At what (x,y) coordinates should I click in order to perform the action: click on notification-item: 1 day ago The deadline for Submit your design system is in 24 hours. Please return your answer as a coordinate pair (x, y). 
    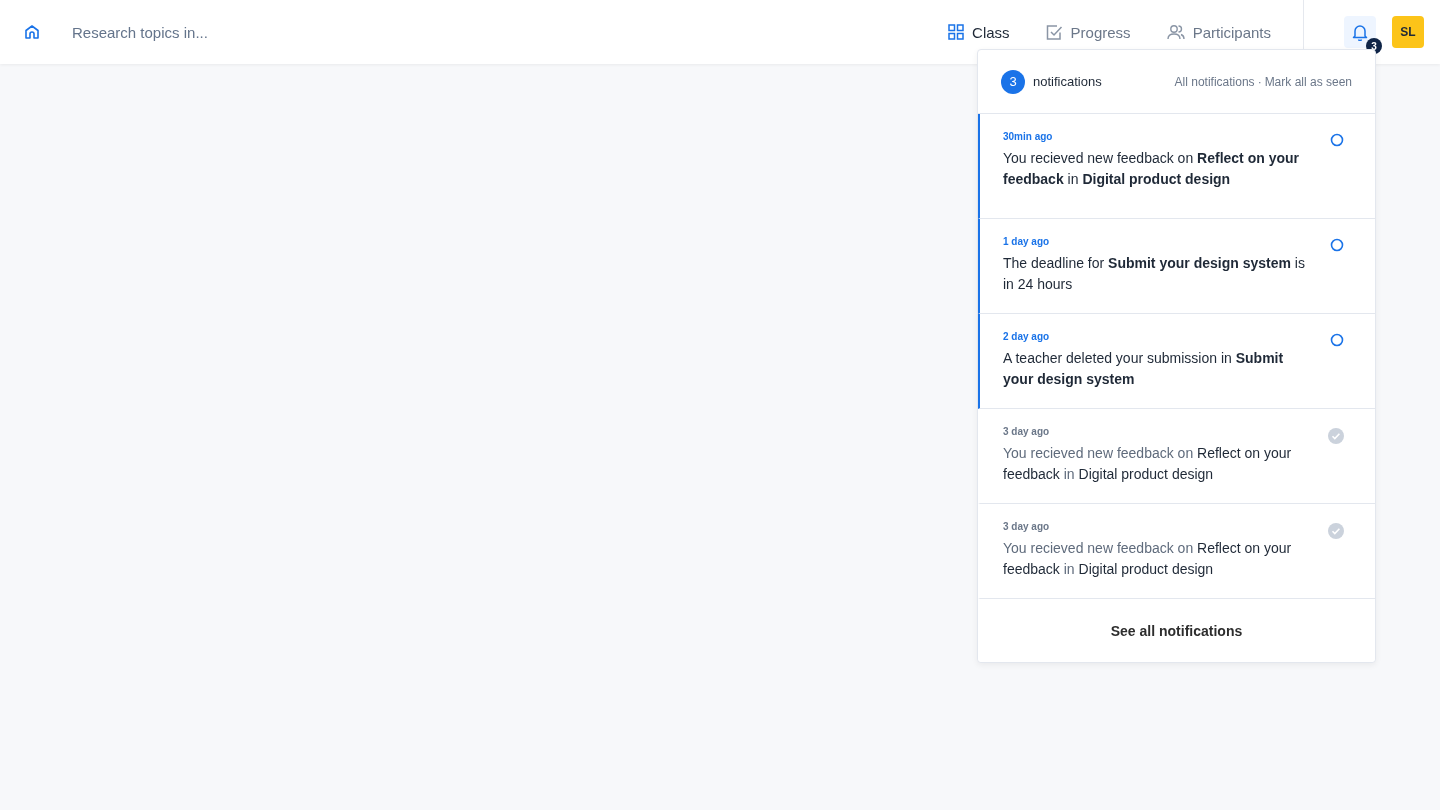
    Looking at the image, I should click on (1176, 266).